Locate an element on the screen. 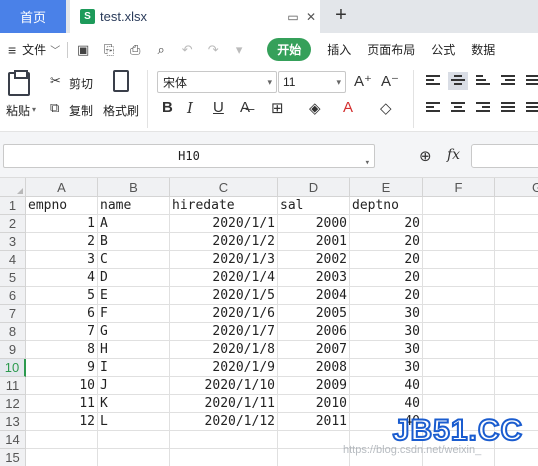 This screenshot has width=538, height=466. cell-b9: H is located at coordinates (134, 350).